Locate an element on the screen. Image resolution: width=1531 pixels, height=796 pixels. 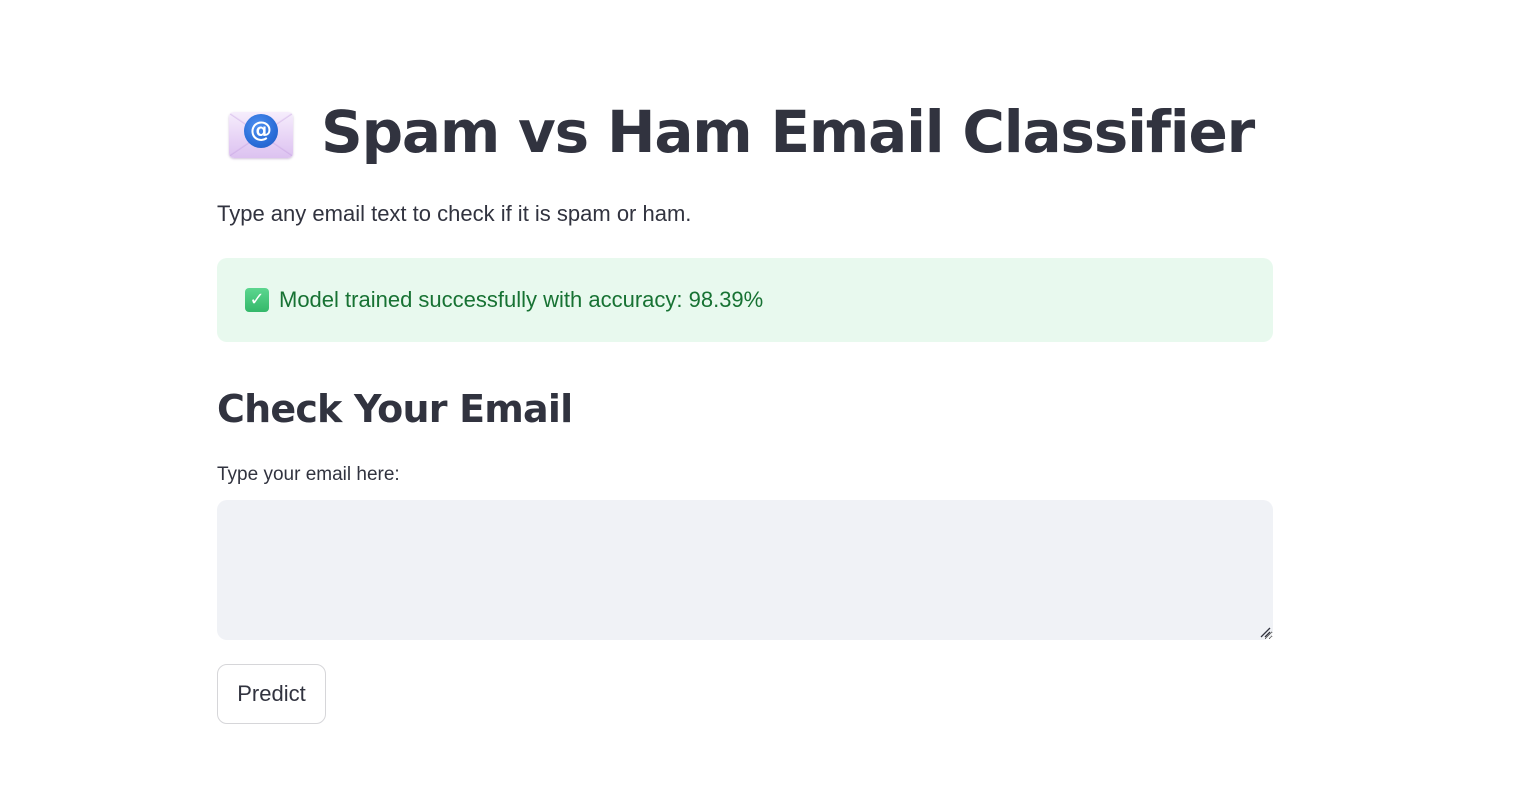
at-sign-icon: @ is located at coordinates (261, 131).